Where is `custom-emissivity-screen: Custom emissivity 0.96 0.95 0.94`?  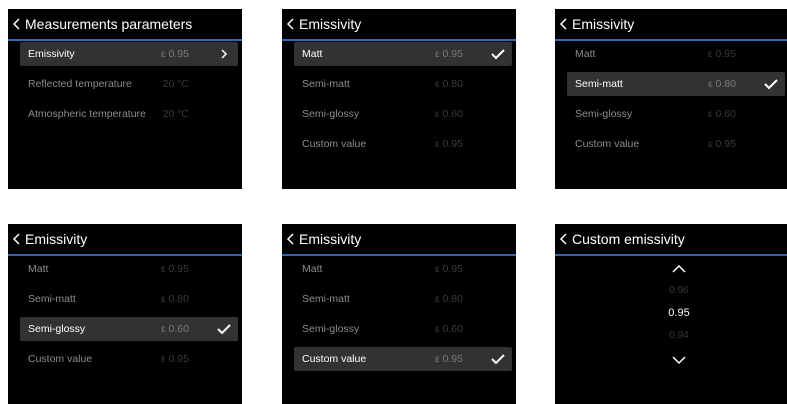 custom-emissivity-screen: Custom emissivity 0.96 0.95 0.94 is located at coordinates (671, 314).